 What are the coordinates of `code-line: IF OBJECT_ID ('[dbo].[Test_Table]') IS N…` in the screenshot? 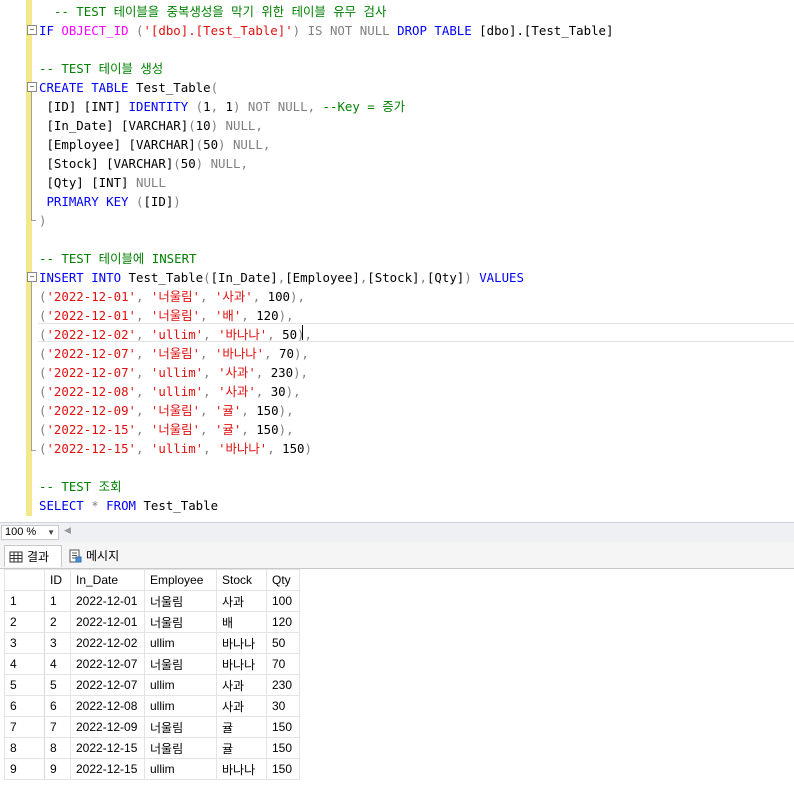 It's located at (326, 30).